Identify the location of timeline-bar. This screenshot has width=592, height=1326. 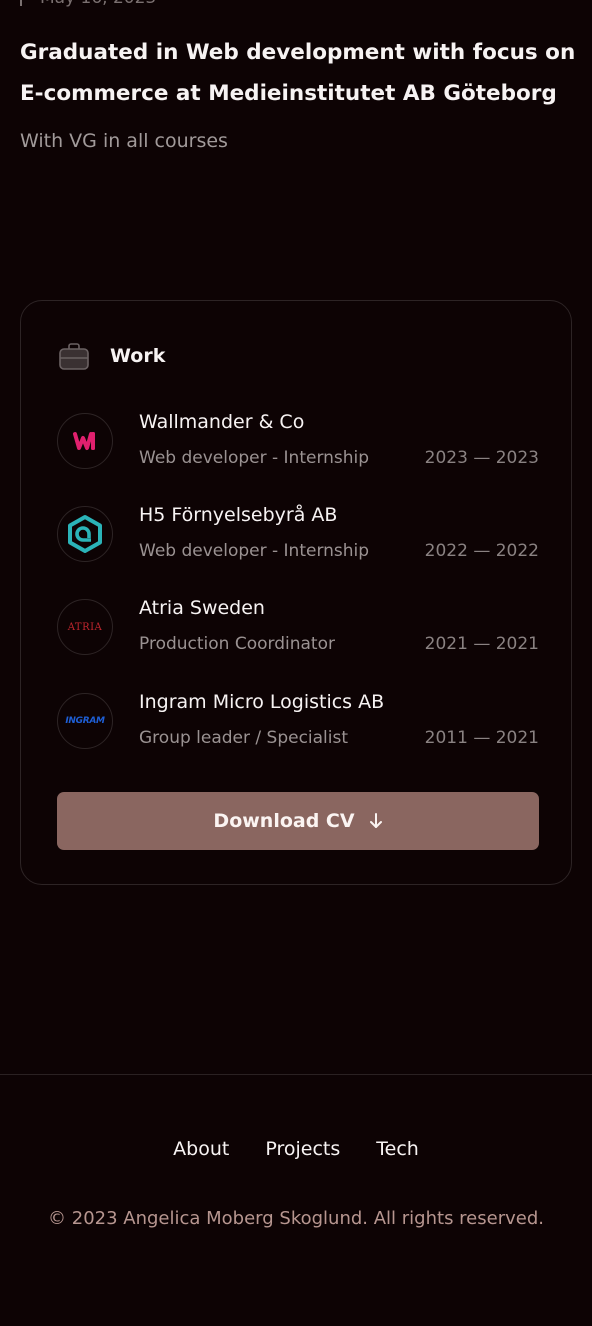
(21, 3).